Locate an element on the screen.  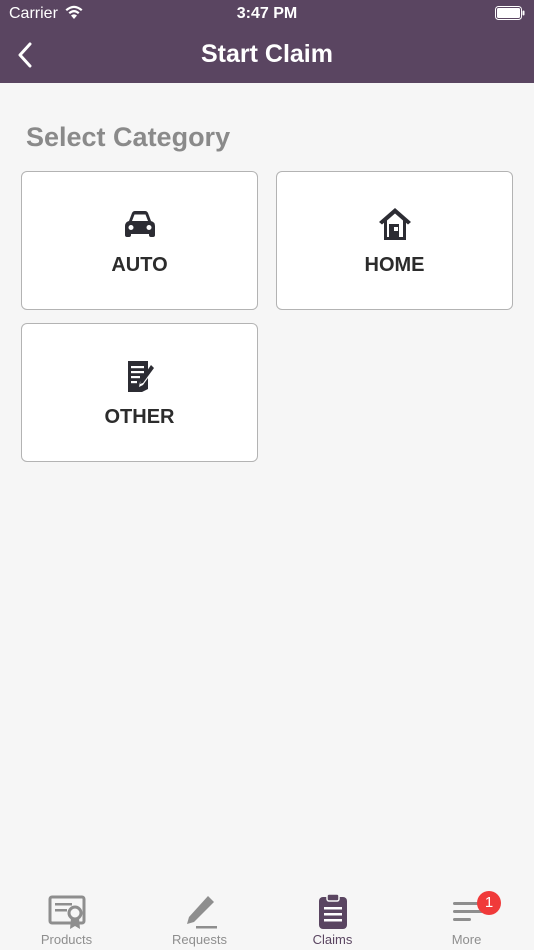
clipboard-icon is located at coordinates (332, 911).